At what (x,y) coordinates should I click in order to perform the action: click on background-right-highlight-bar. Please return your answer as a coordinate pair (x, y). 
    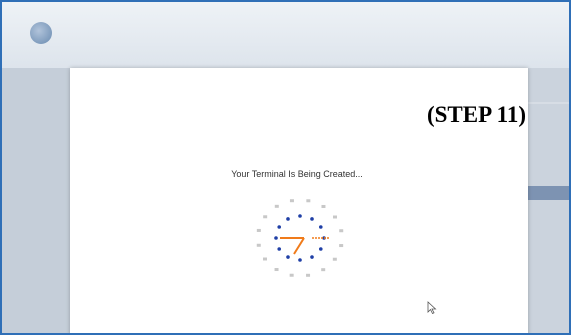
    Looking at the image, I should click on (548, 193).